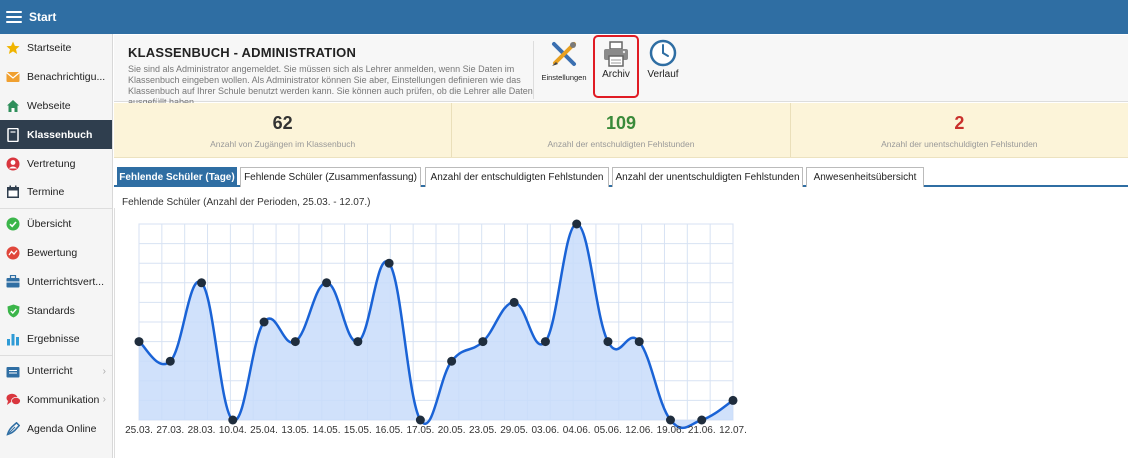 This screenshot has height=458, width=1128. I want to click on stat-value: 2, so click(959, 123).